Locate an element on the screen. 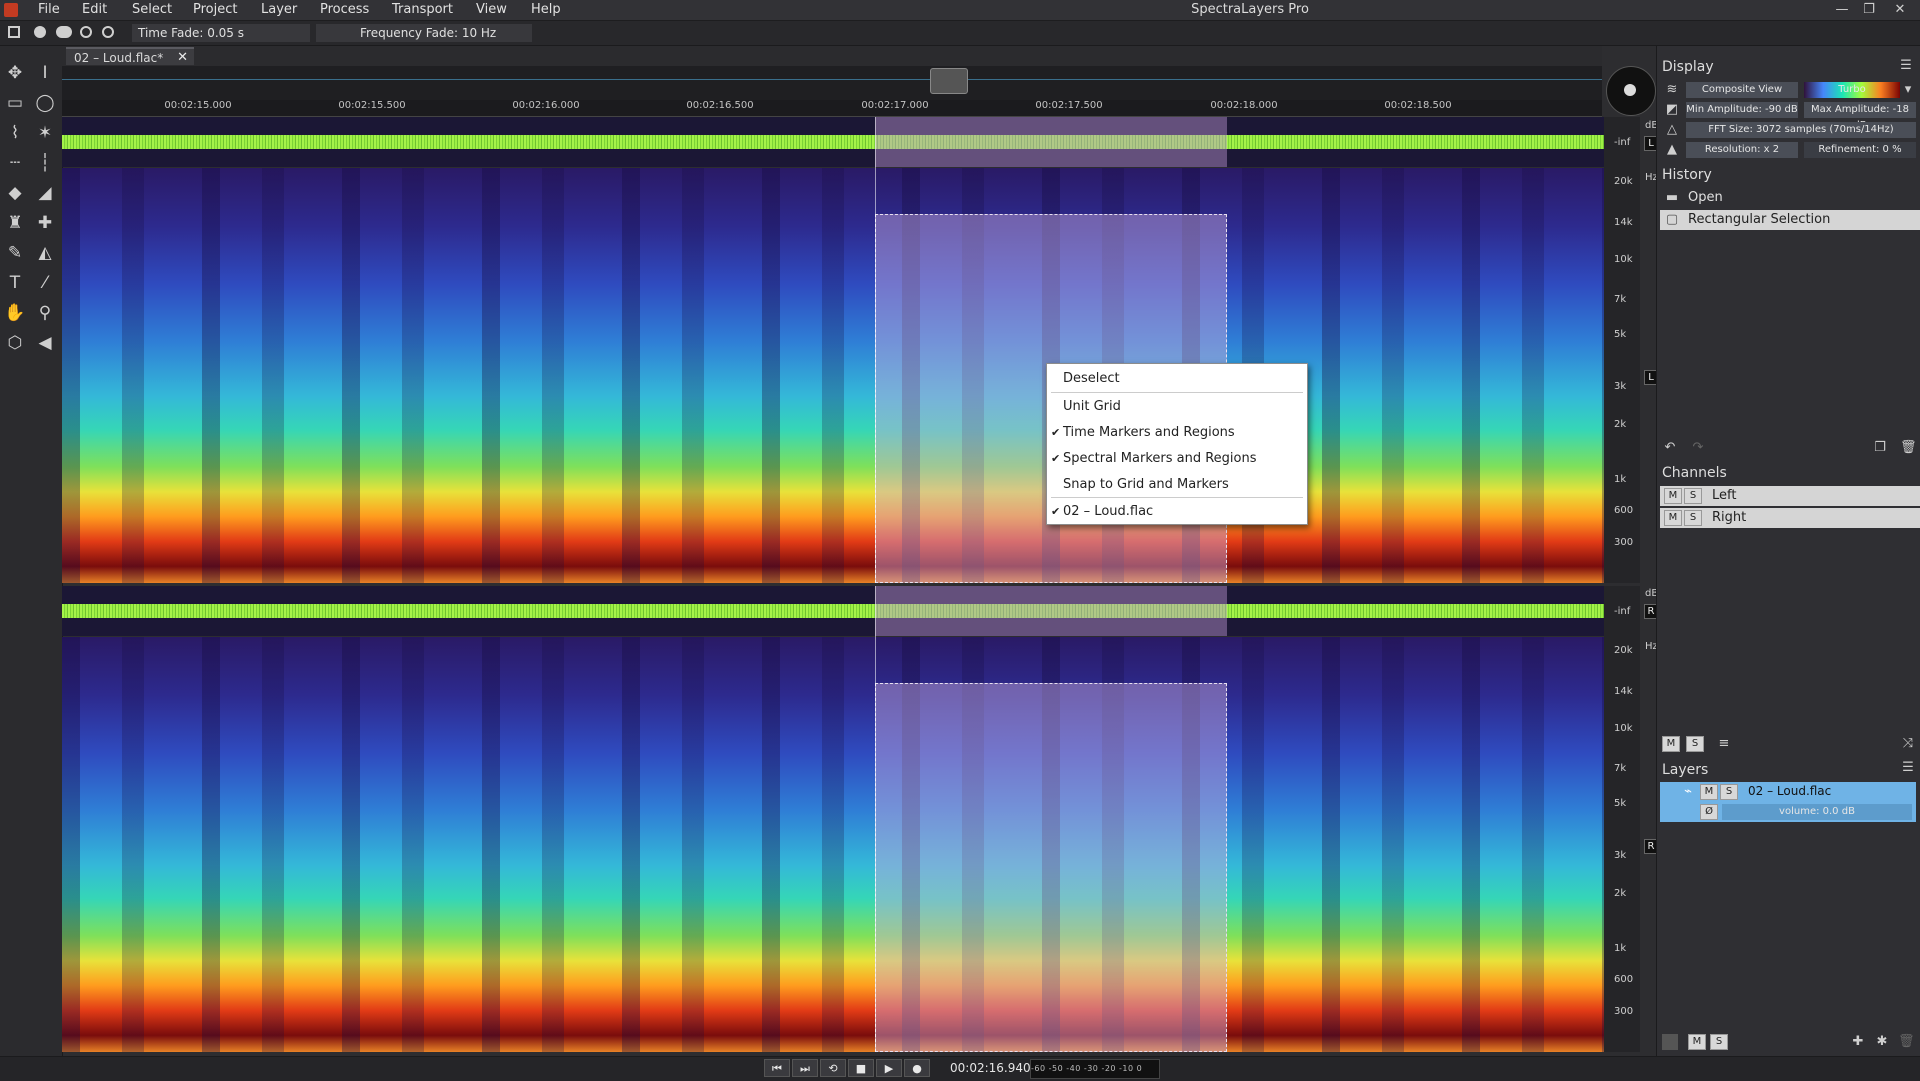 Image resolution: width=1920 pixels, height=1081 pixels. phase-invert-icon: Ø is located at coordinates (1709, 812).